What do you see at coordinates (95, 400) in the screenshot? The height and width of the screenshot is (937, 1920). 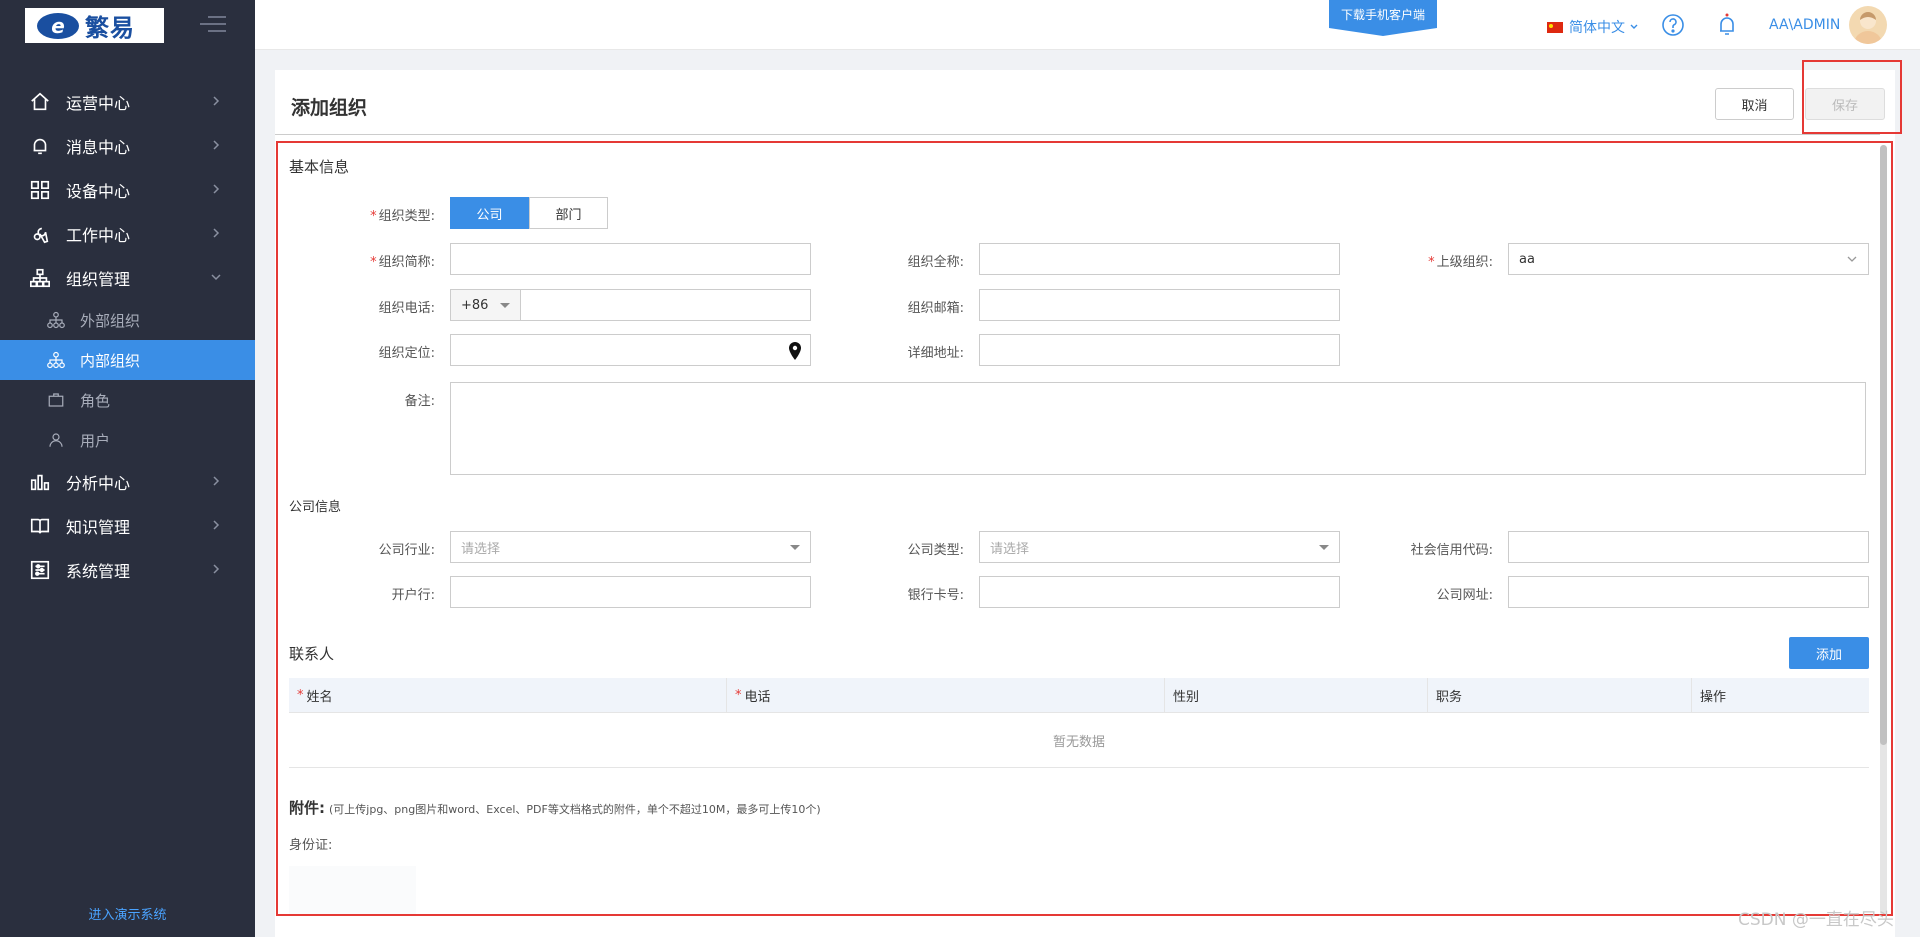 I see `sub-item-label: 角色` at bounding box center [95, 400].